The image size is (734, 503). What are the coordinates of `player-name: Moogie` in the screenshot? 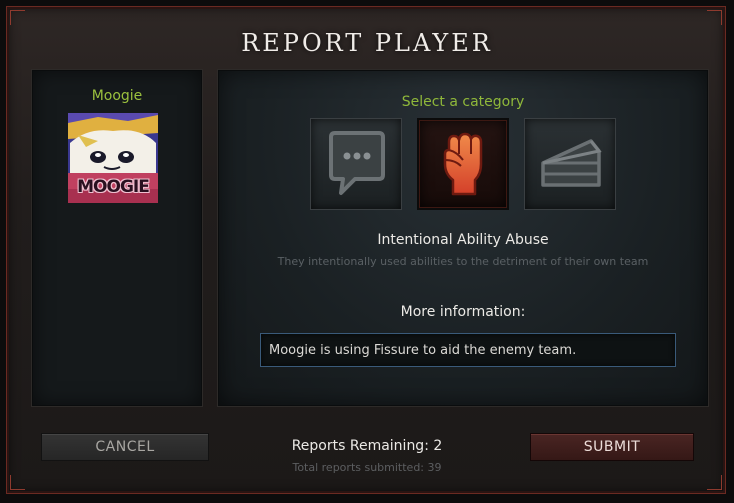 It's located at (117, 96).